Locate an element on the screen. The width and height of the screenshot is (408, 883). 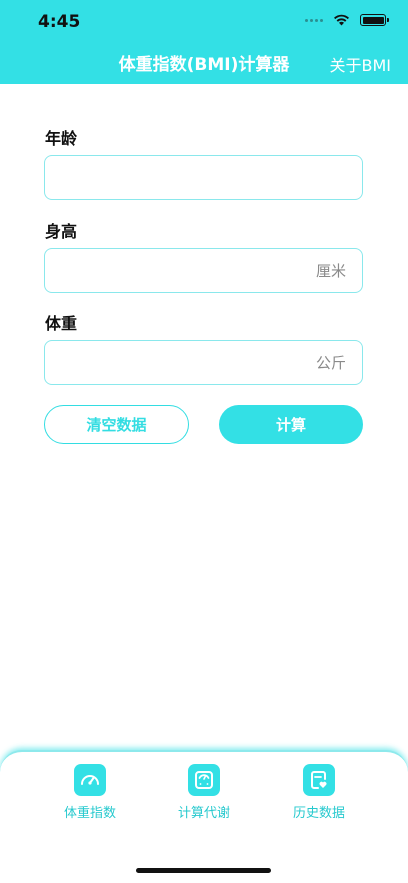
gauge-icon is located at coordinates (90, 780).